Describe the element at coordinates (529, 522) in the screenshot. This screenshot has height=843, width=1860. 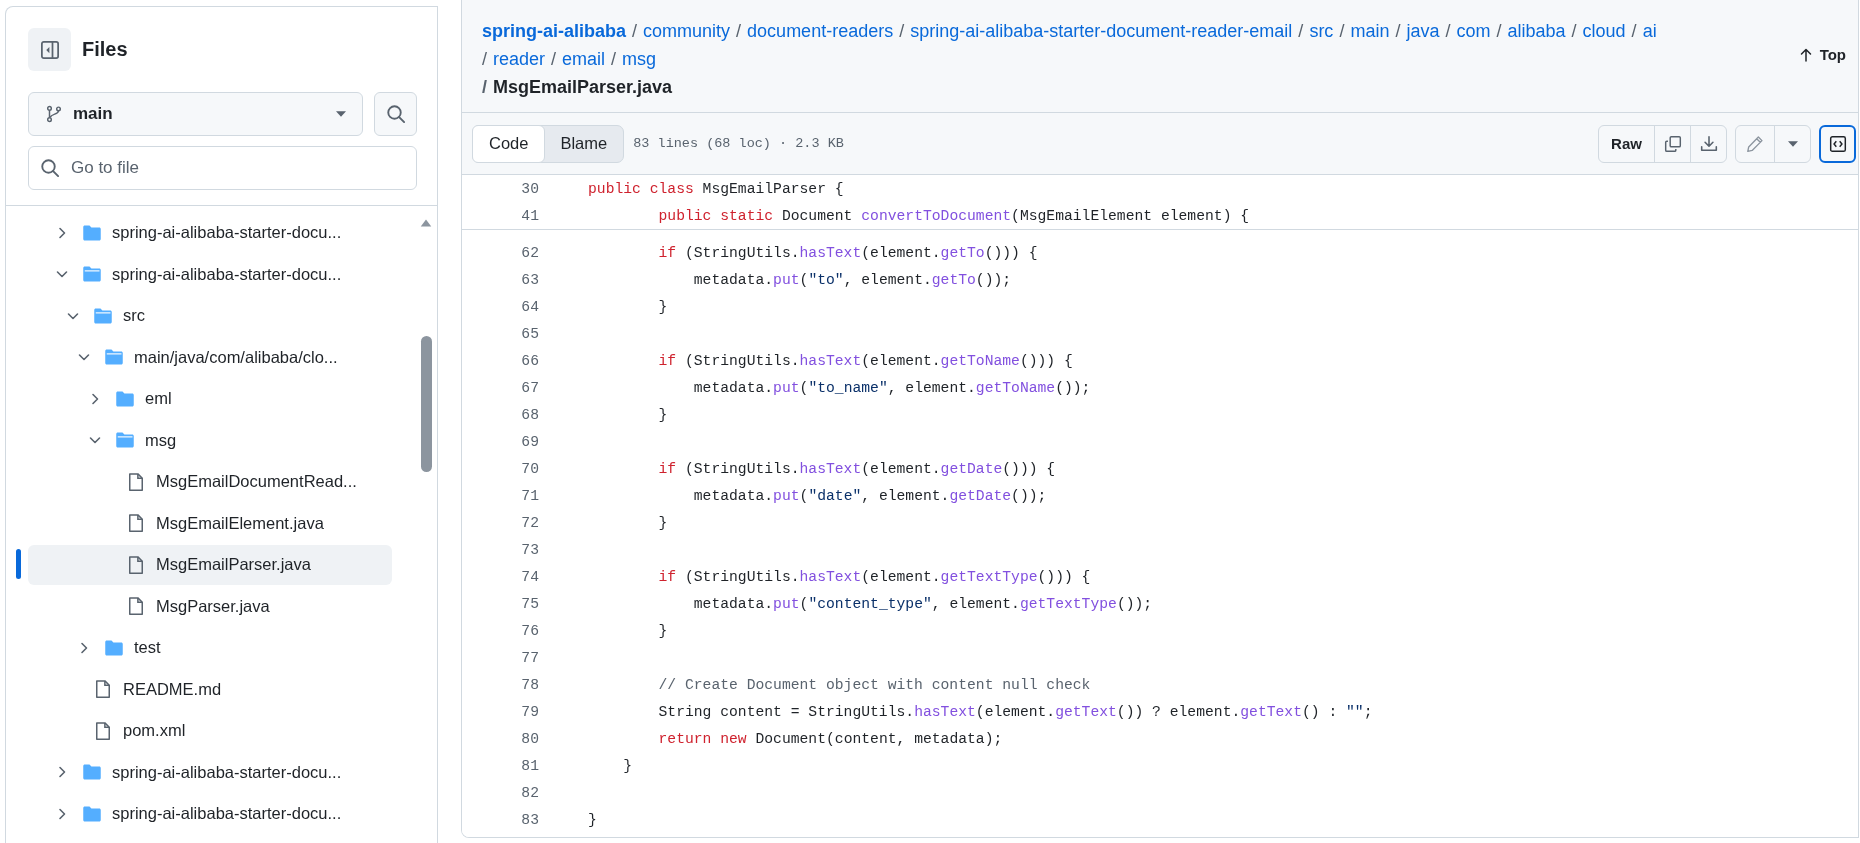
I see `line-number: 72` at that location.